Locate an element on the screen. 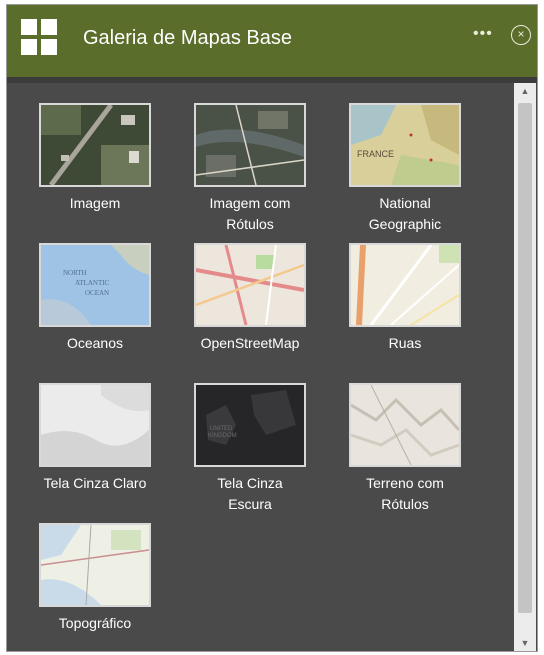 The height and width of the screenshot is (655, 544). basemap-item-national-geographic: FRANCE National Geographic is located at coordinates (405, 169).